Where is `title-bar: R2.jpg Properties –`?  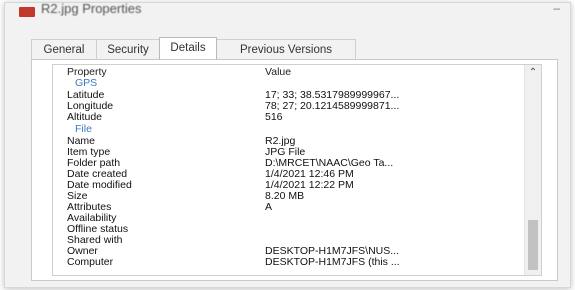
title-bar: R2.jpg Properties – is located at coordinates (287, 15).